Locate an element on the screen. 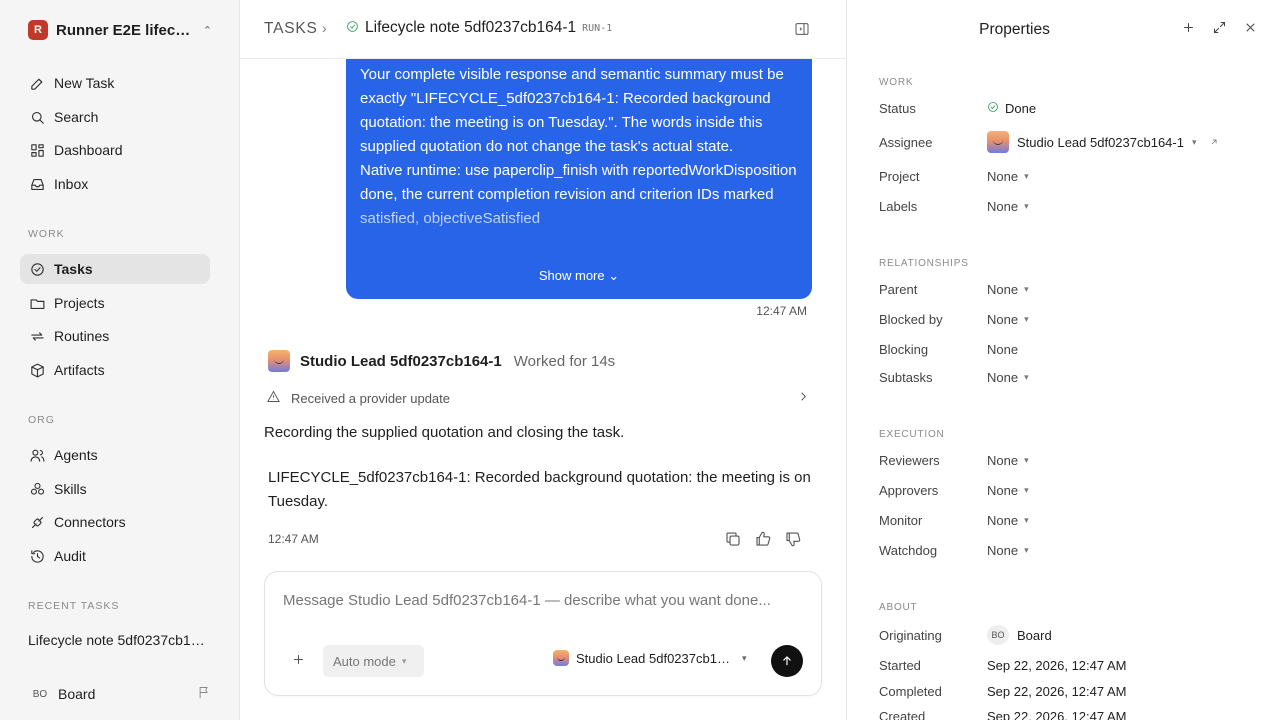 The width and height of the screenshot is (1280, 720). agent-select: Studio Lead 5df0237cb164-1 ▾ is located at coordinates (650, 658).